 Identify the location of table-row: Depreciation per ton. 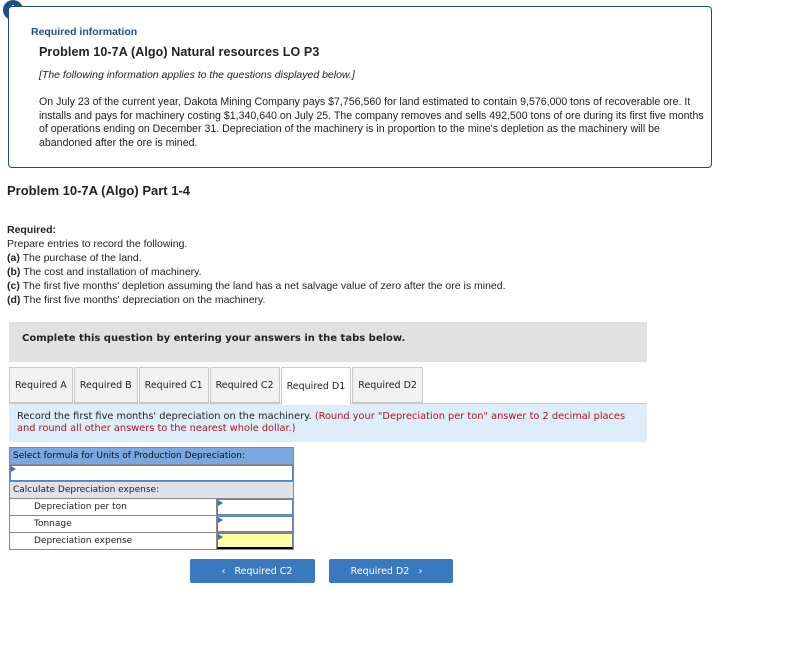
(151, 507).